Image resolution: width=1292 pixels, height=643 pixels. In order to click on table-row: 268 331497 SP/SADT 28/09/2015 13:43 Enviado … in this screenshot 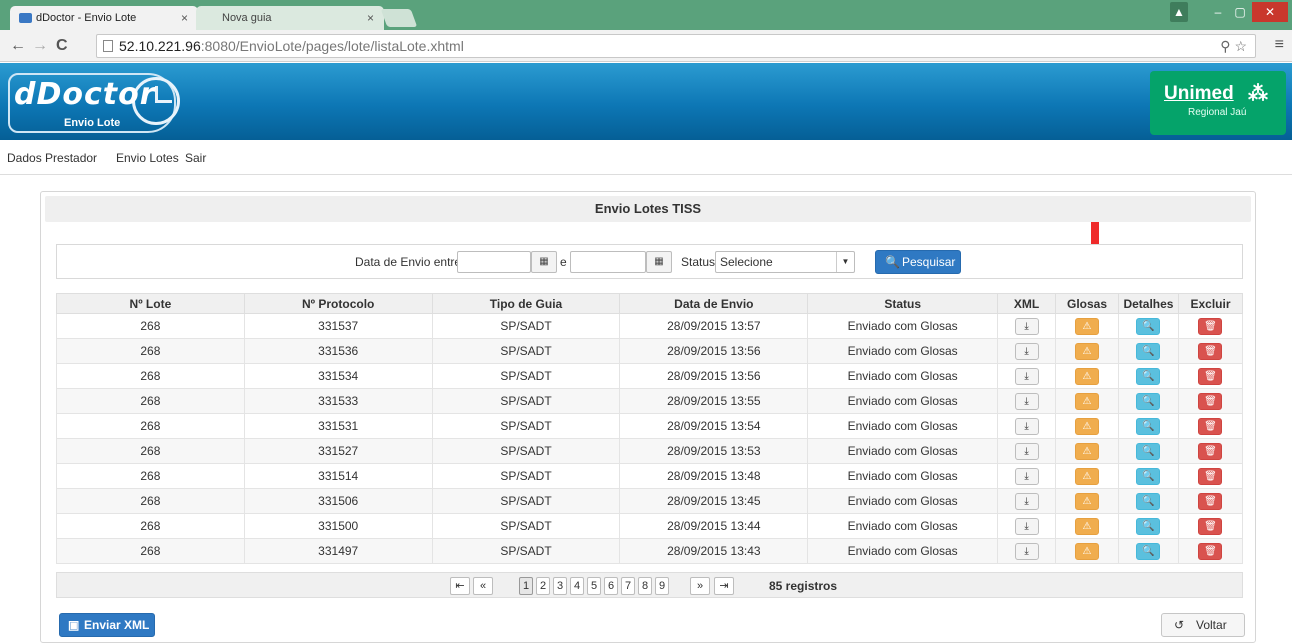, I will do `click(650, 551)`.